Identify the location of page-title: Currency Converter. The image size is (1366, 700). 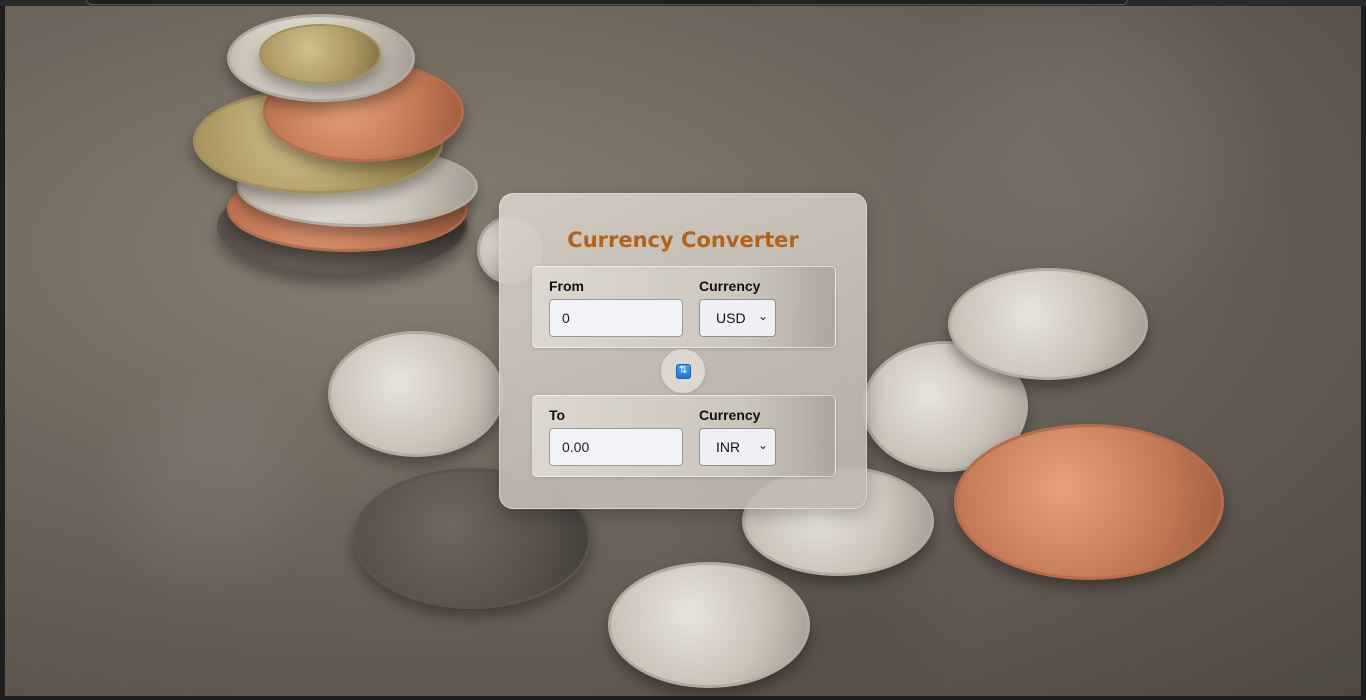
(683, 240).